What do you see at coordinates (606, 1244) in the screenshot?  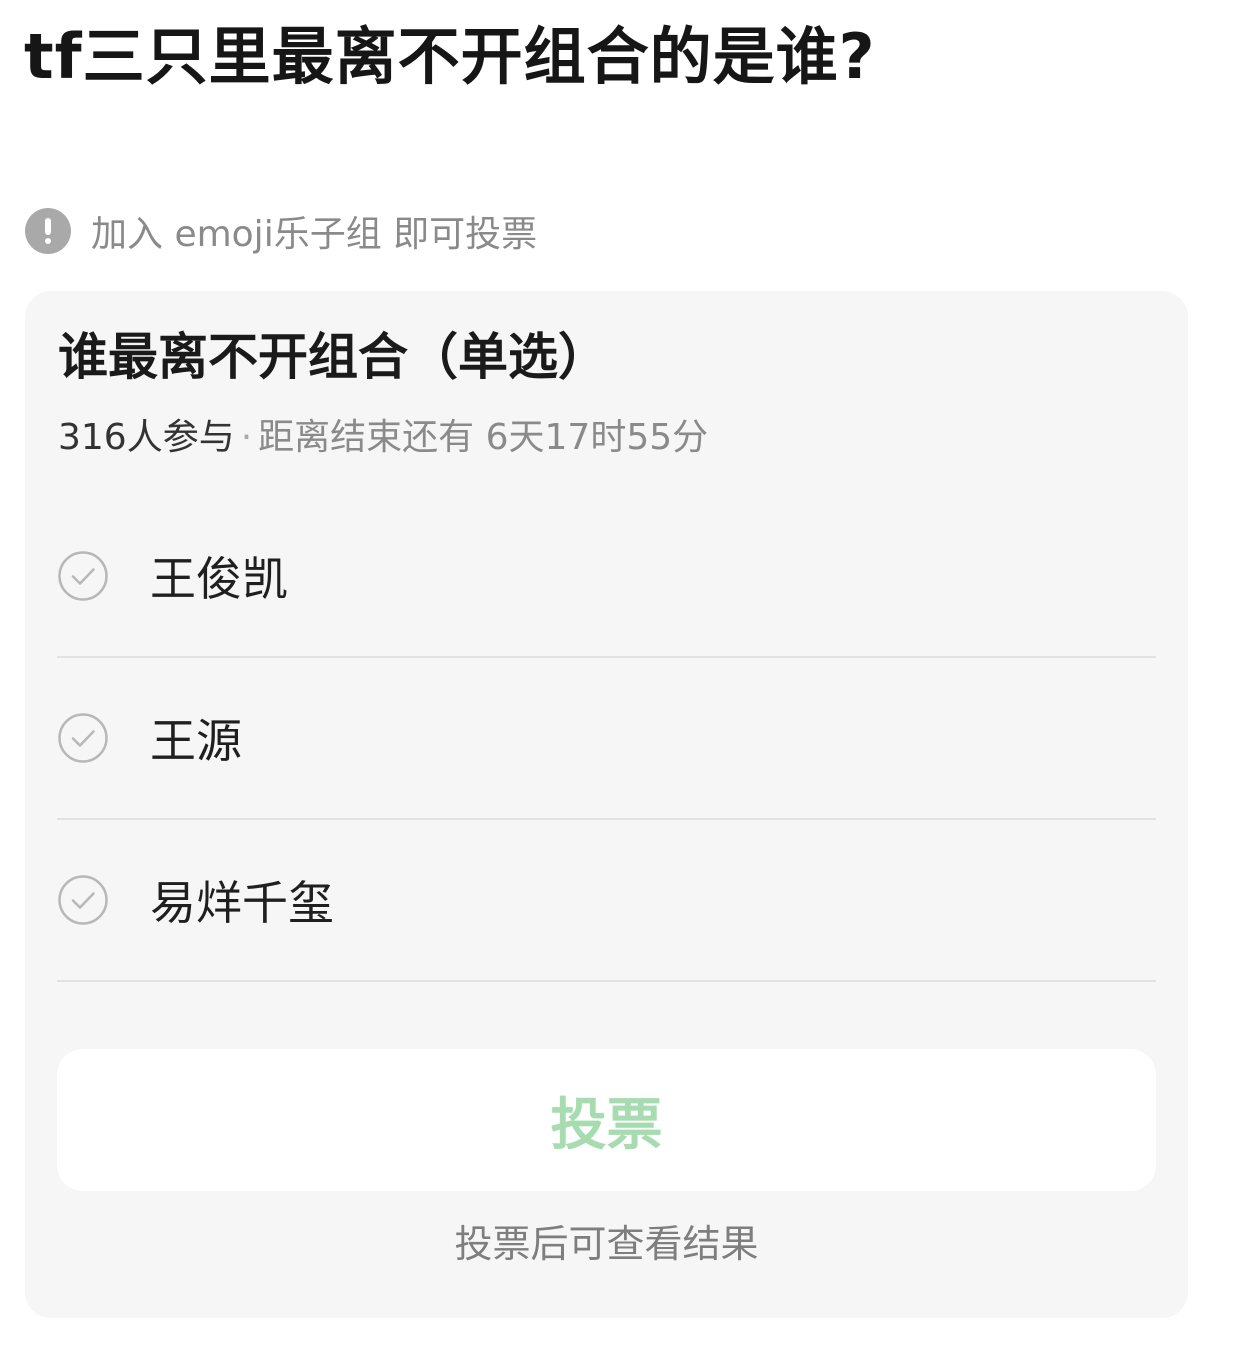 I see `vote-result-hint: 投票后可查看结果` at bounding box center [606, 1244].